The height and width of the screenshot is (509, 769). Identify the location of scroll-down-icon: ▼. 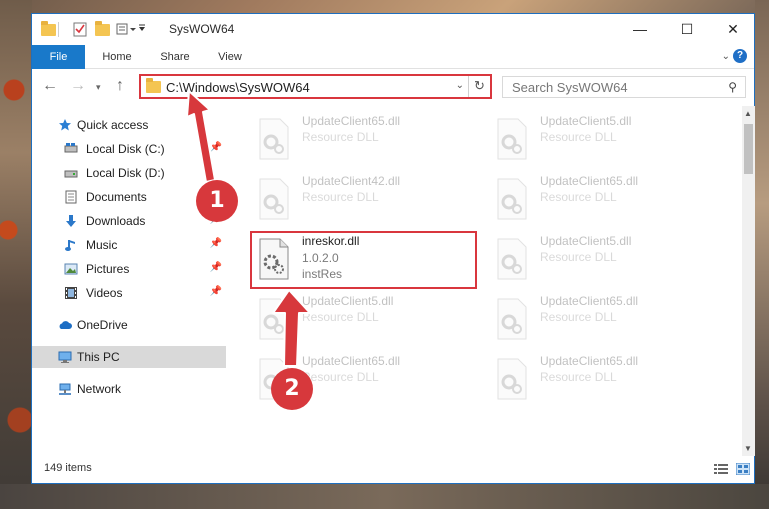
(748, 448).